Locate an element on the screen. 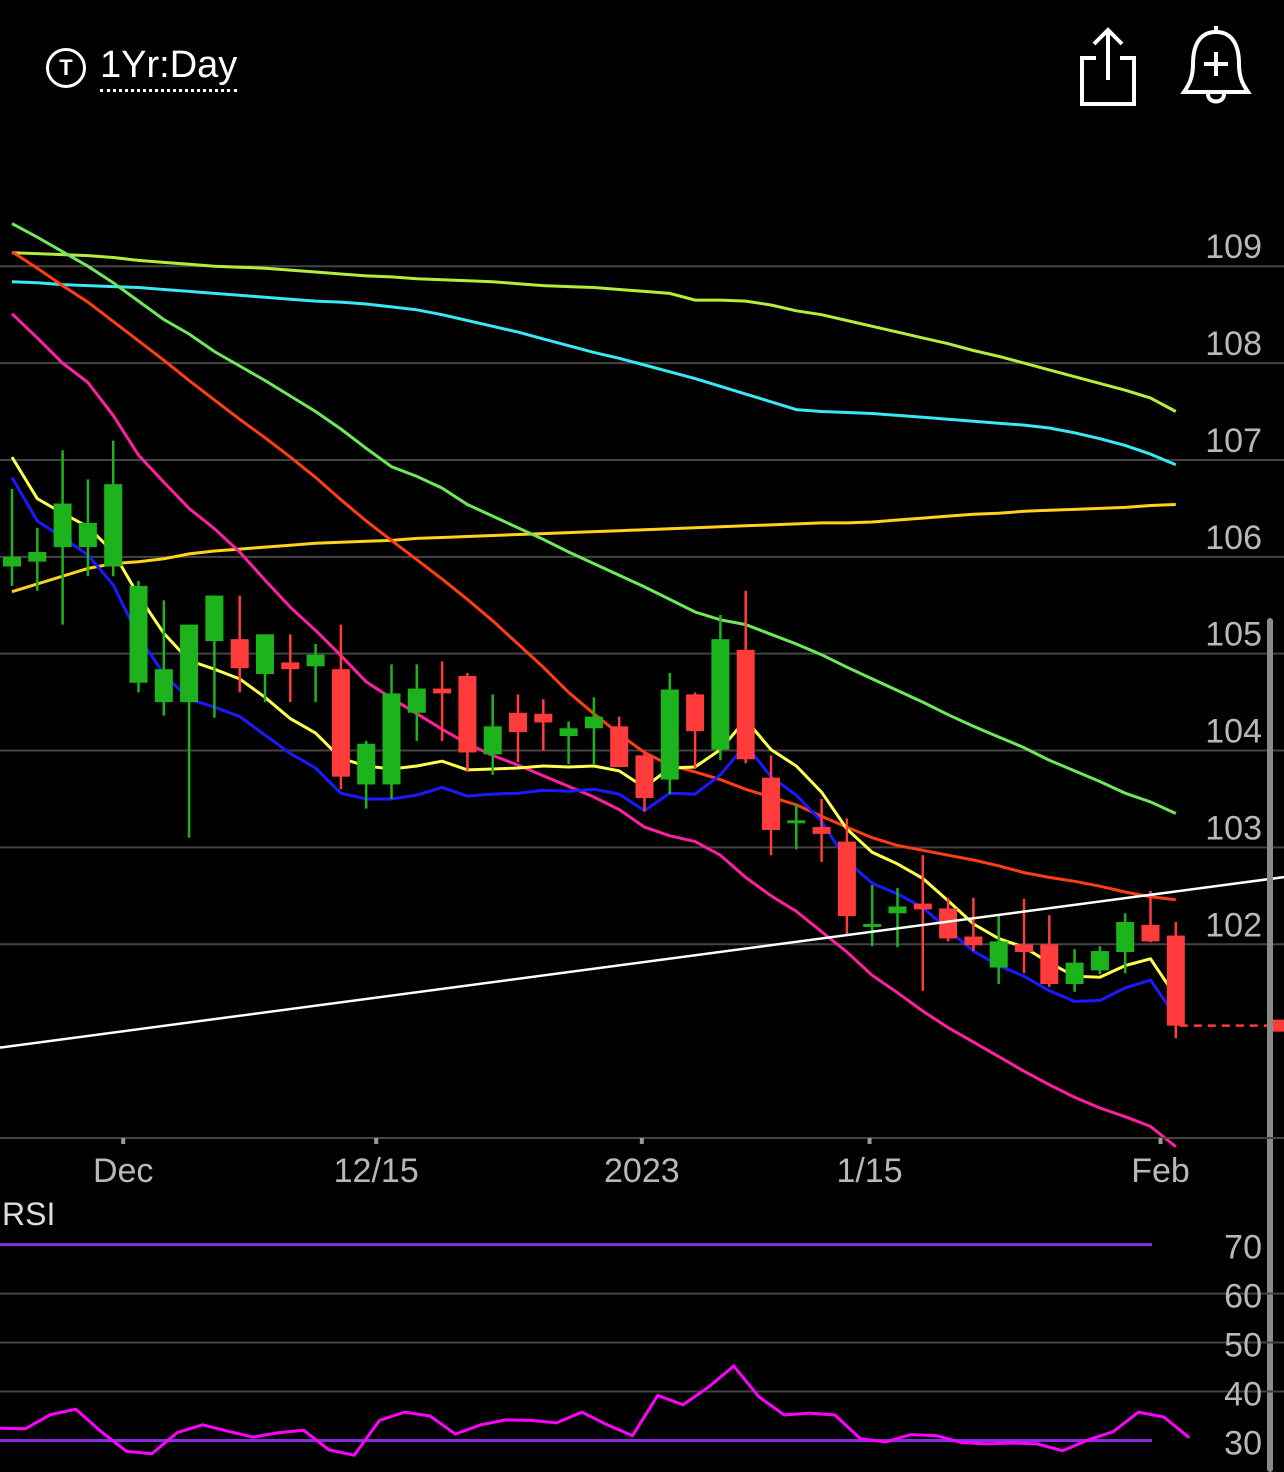 The image size is (1284, 1472). price-tick-label: 104 is located at coordinates (1233, 732).